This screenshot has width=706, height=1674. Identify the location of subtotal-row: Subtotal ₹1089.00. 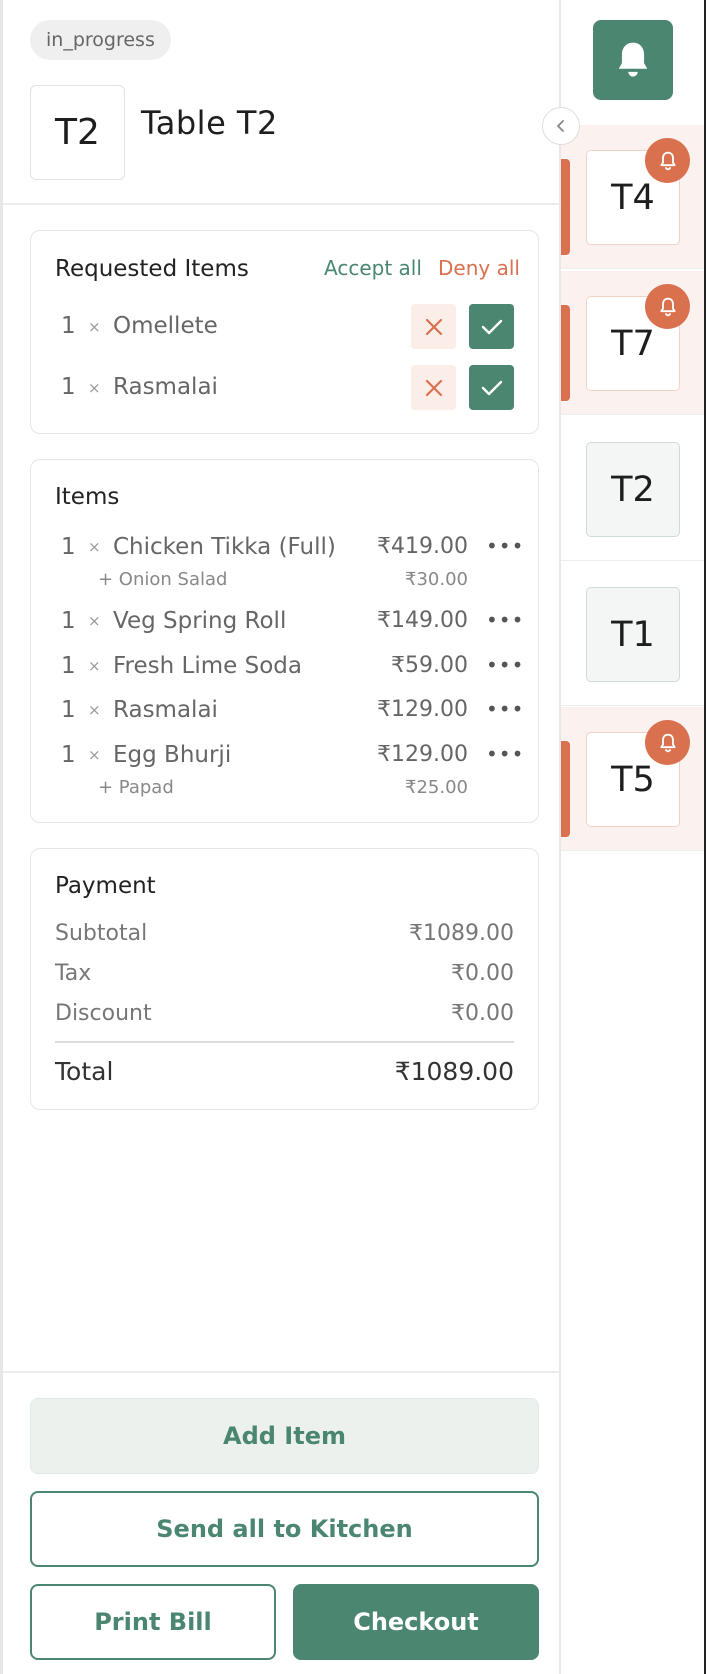
(284, 933).